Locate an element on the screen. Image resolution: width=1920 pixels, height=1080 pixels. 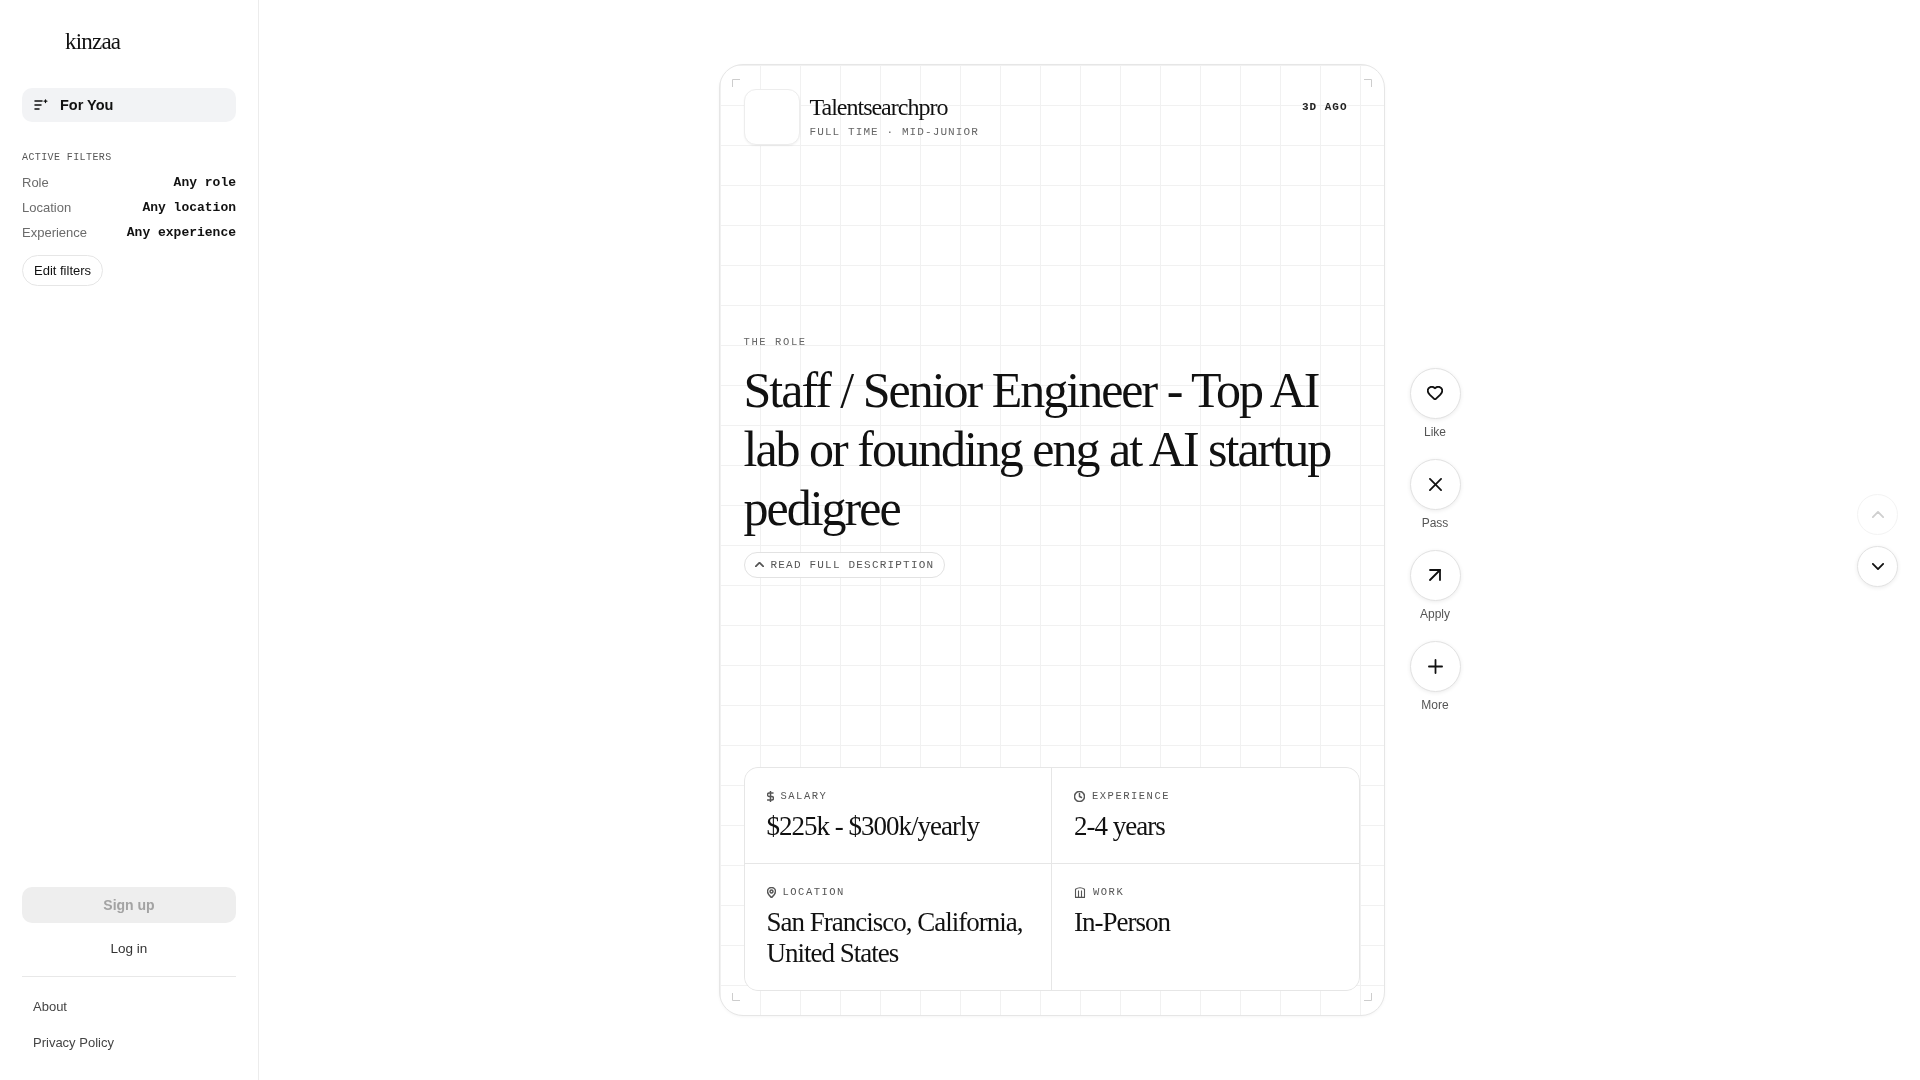
filters-heading: ACTIVE FILTERS is located at coordinates (67, 158).